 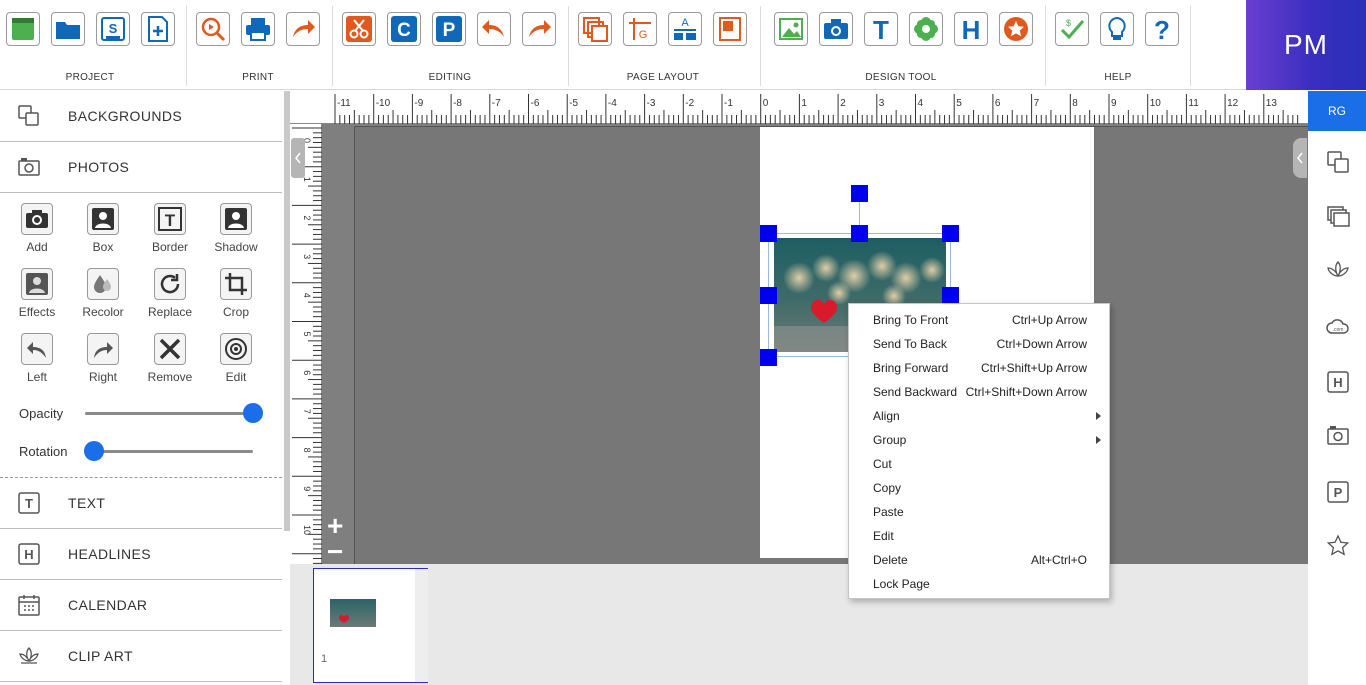 What do you see at coordinates (1338, 546) in the screenshot?
I see `star-icon` at bounding box center [1338, 546].